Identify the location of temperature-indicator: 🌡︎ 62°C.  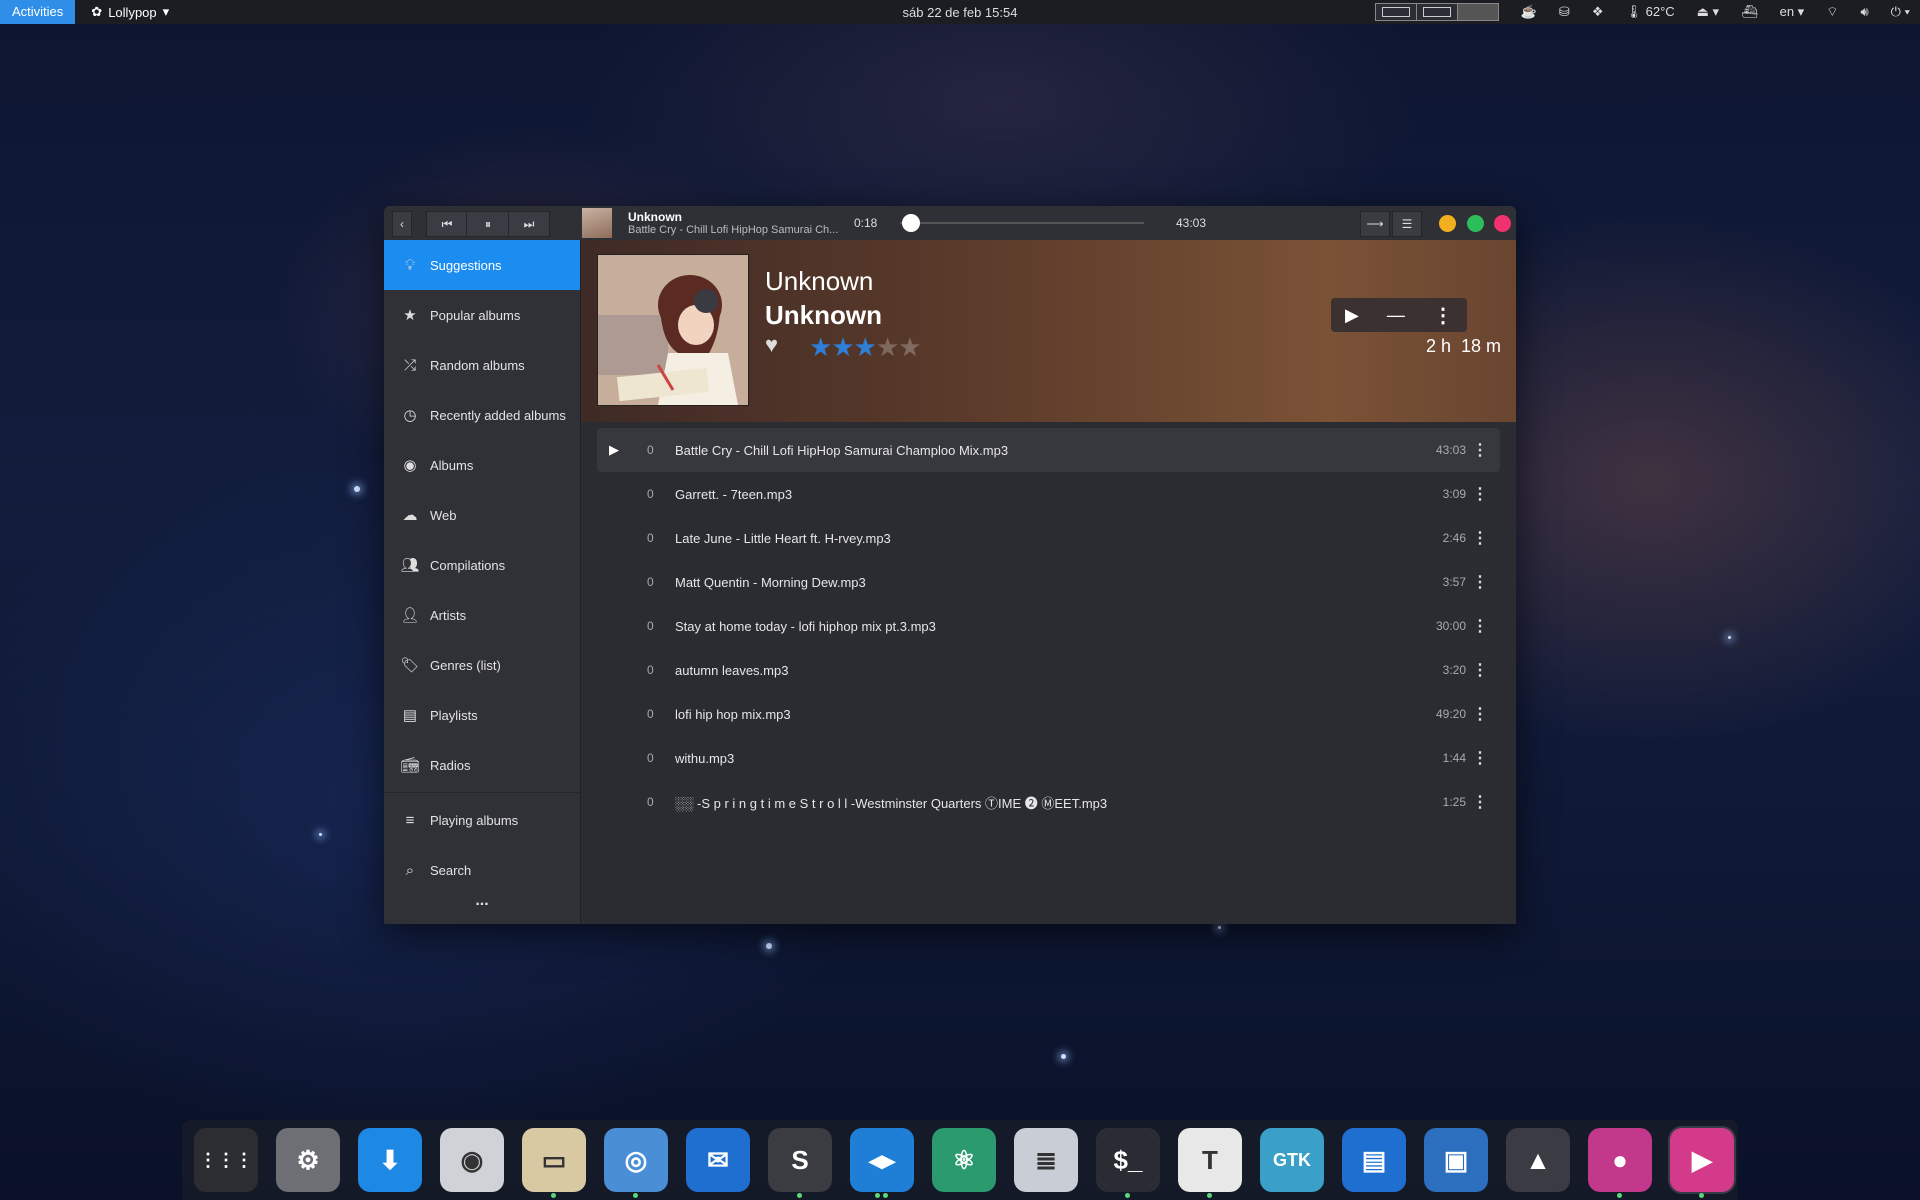
(1649, 12).